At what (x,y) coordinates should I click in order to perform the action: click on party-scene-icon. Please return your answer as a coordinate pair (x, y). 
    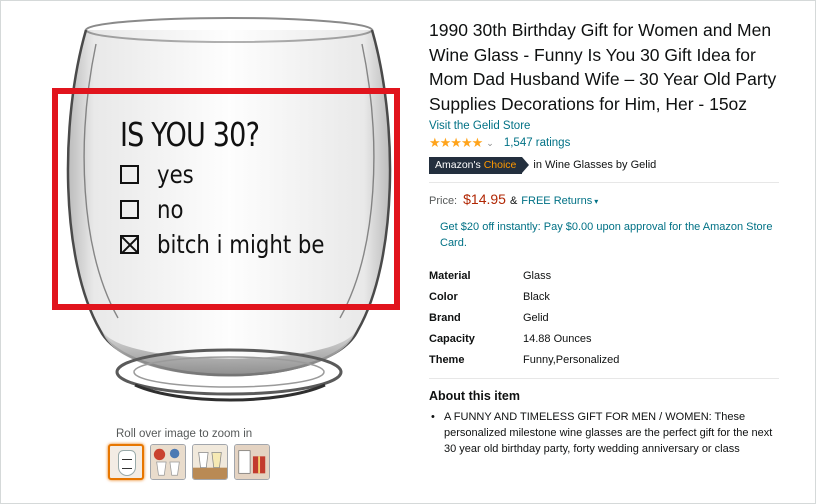
    Looking at the image, I should click on (168, 462).